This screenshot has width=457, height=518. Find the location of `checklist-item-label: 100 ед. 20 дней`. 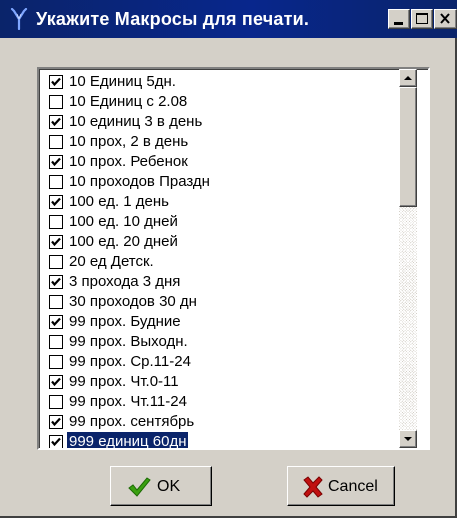

checklist-item-label: 100 ед. 20 дней is located at coordinates (123, 241).